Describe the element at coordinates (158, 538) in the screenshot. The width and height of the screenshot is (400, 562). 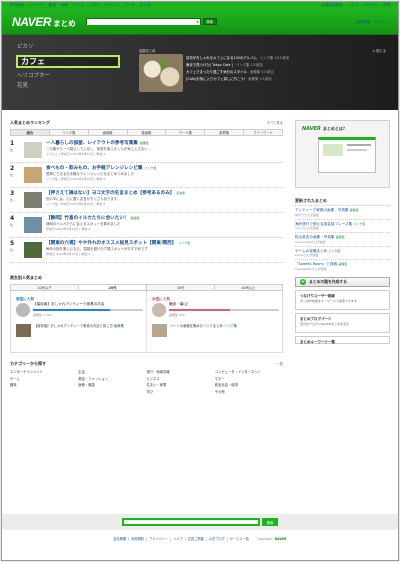
I see `footer-link: プライバシー` at that location.